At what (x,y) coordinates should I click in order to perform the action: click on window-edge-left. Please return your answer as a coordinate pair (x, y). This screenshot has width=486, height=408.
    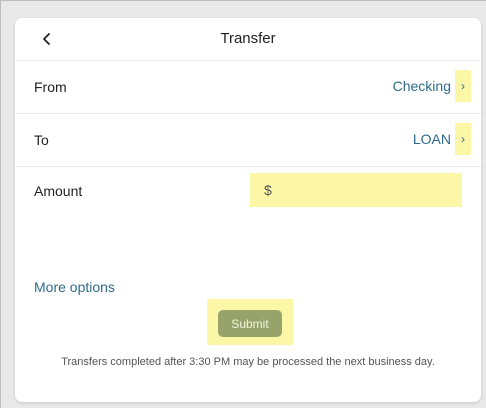
    Looking at the image, I should click on (0, 204).